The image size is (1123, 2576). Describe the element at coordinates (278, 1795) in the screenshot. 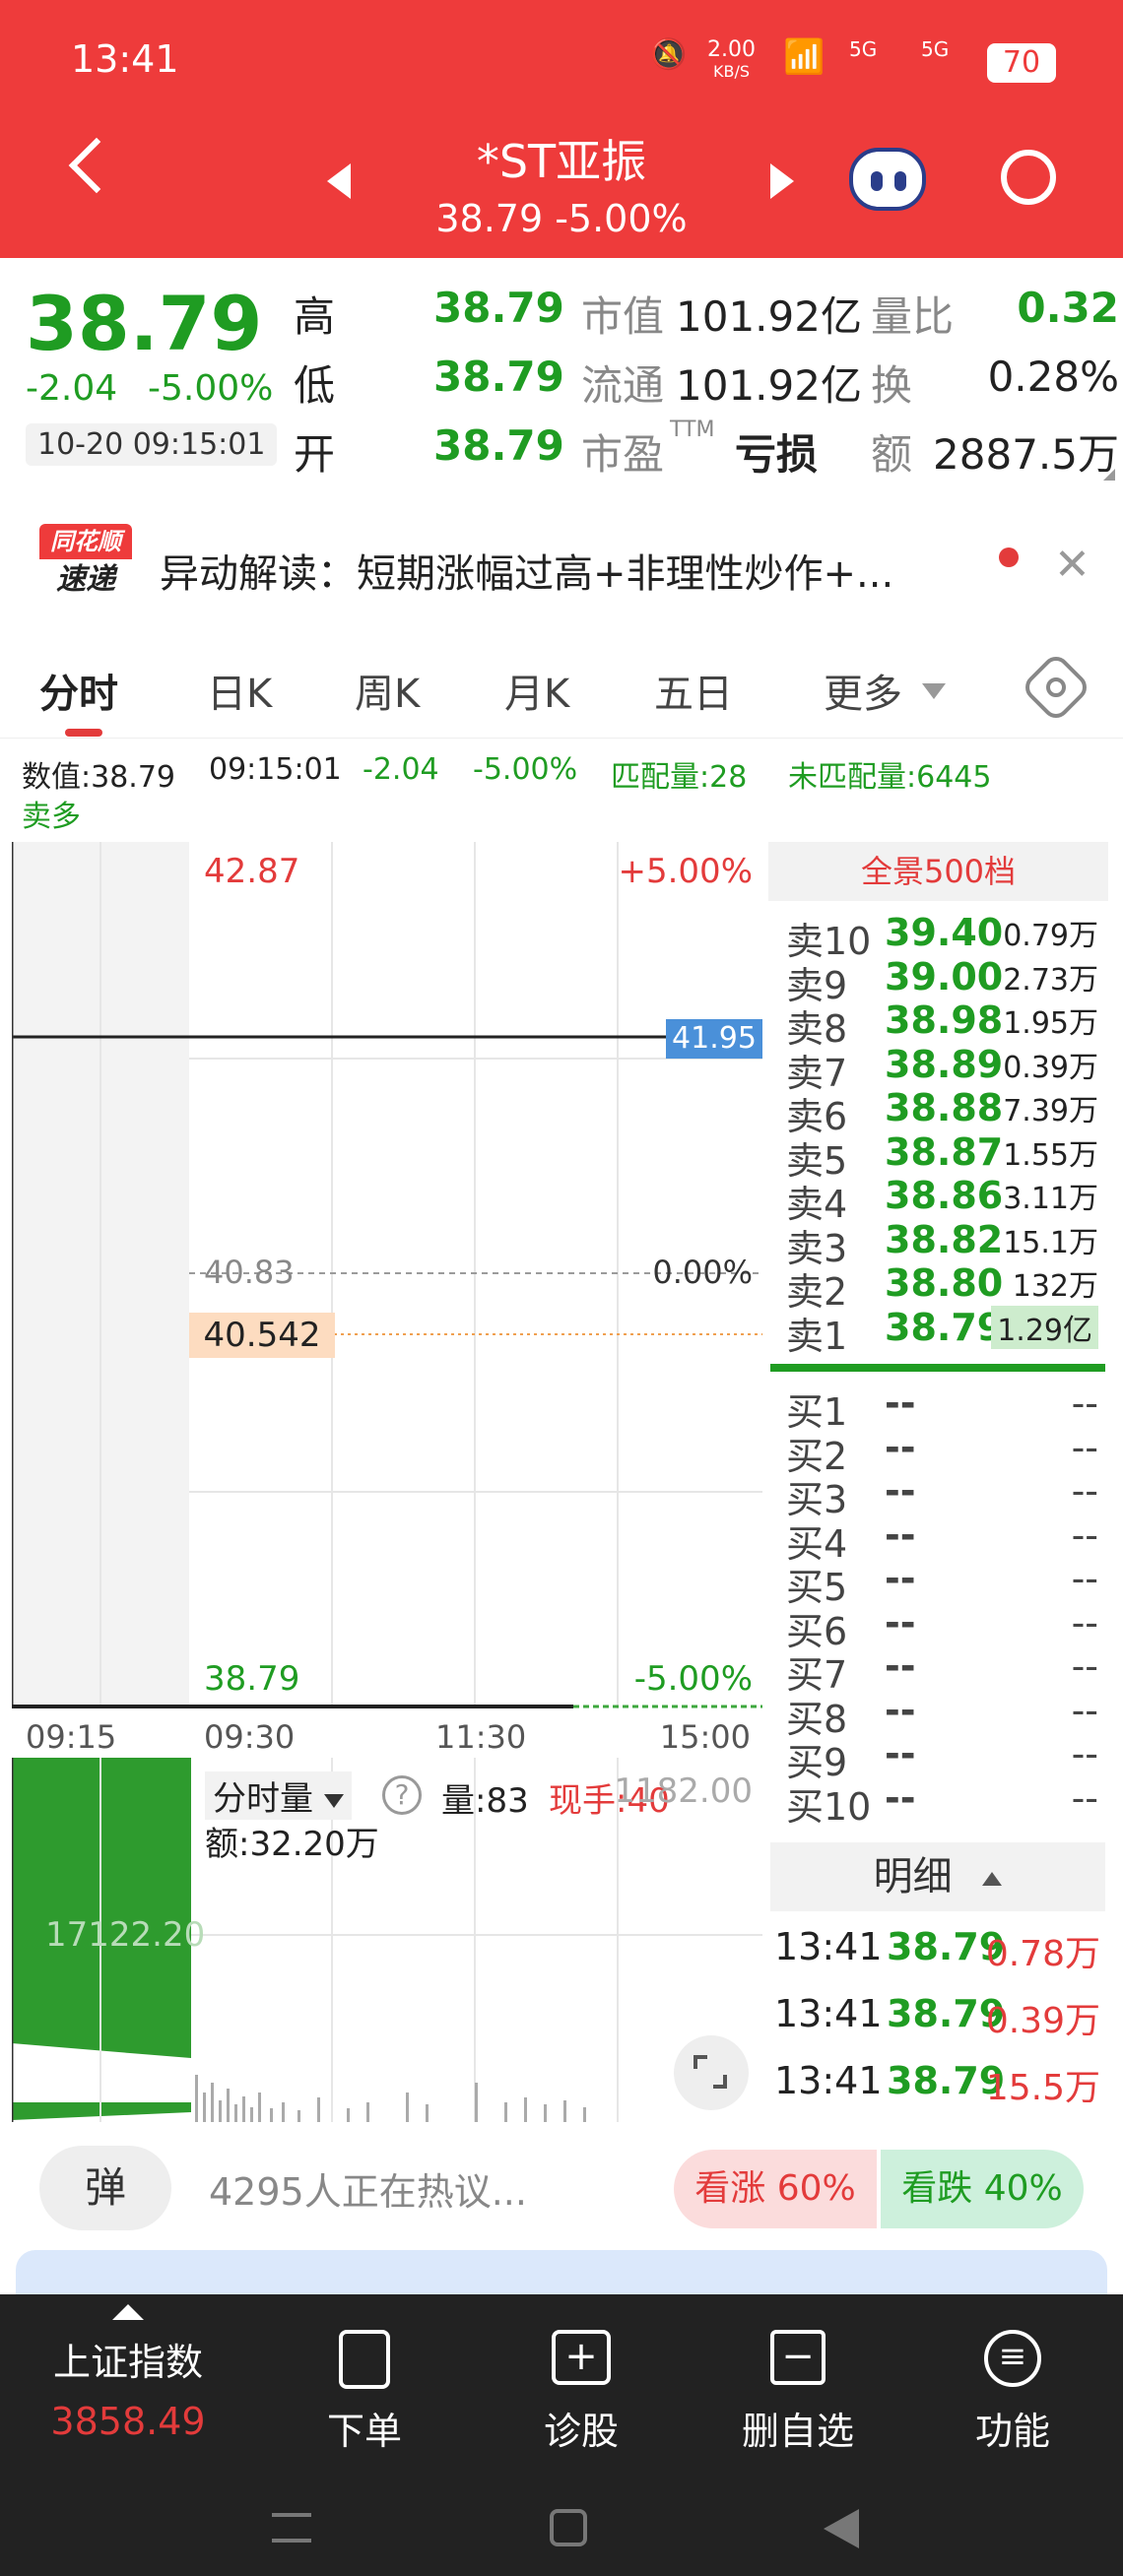

I see `volume-indicator-selector: 分时量` at that location.